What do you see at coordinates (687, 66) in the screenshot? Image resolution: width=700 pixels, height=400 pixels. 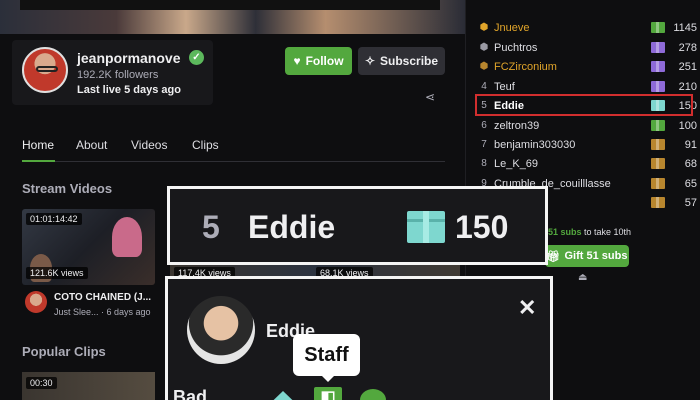 I see `leaderboard-value: 251` at bounding box center [687, 66].